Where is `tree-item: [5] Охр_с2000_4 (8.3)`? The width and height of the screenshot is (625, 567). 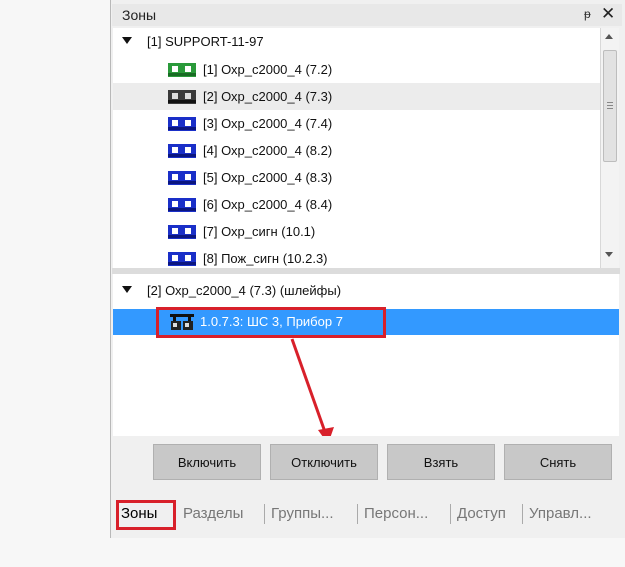 tree-item: [5] Охр_с2000_4 (8.3) is located at coordinates (356, 177).